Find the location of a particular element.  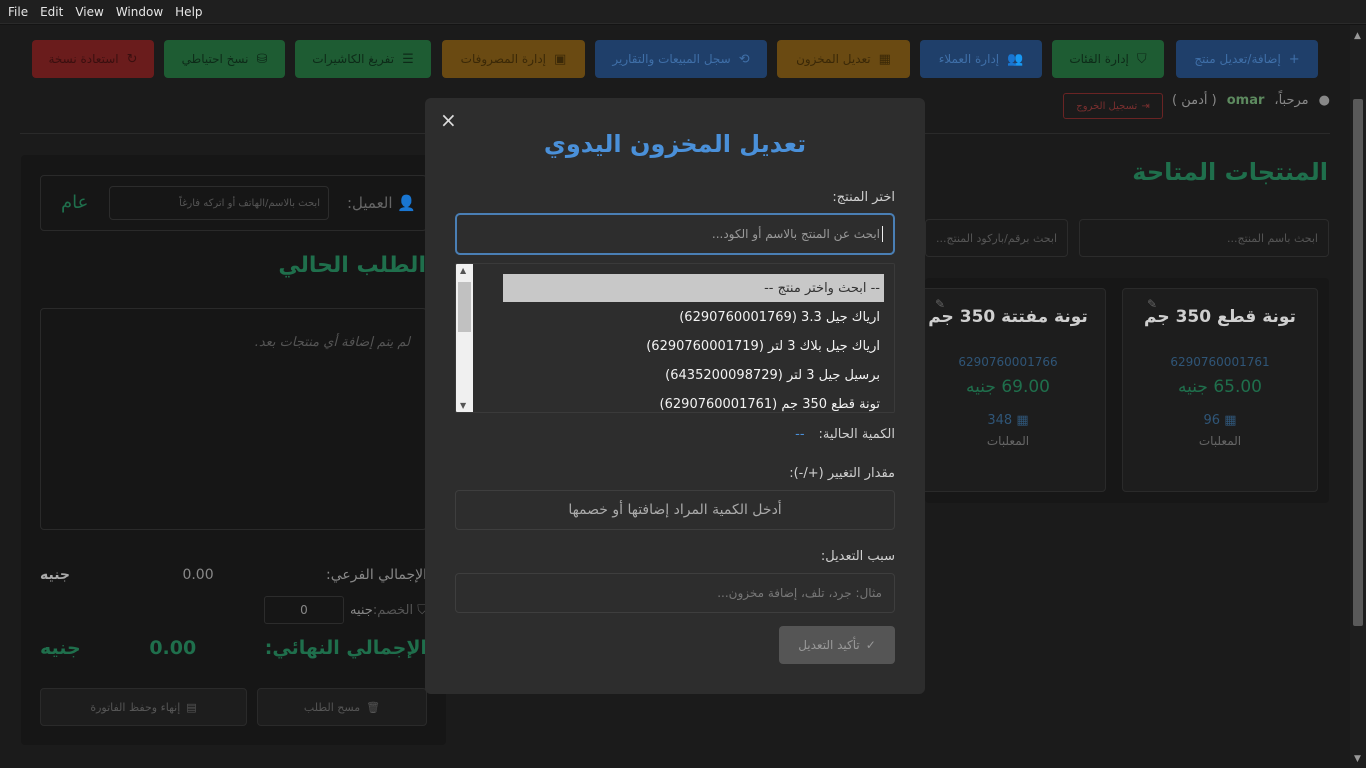

list-item: ارياك جيل بلاك 3 لتر (6290760001719) is located at coordinates (693, 346).